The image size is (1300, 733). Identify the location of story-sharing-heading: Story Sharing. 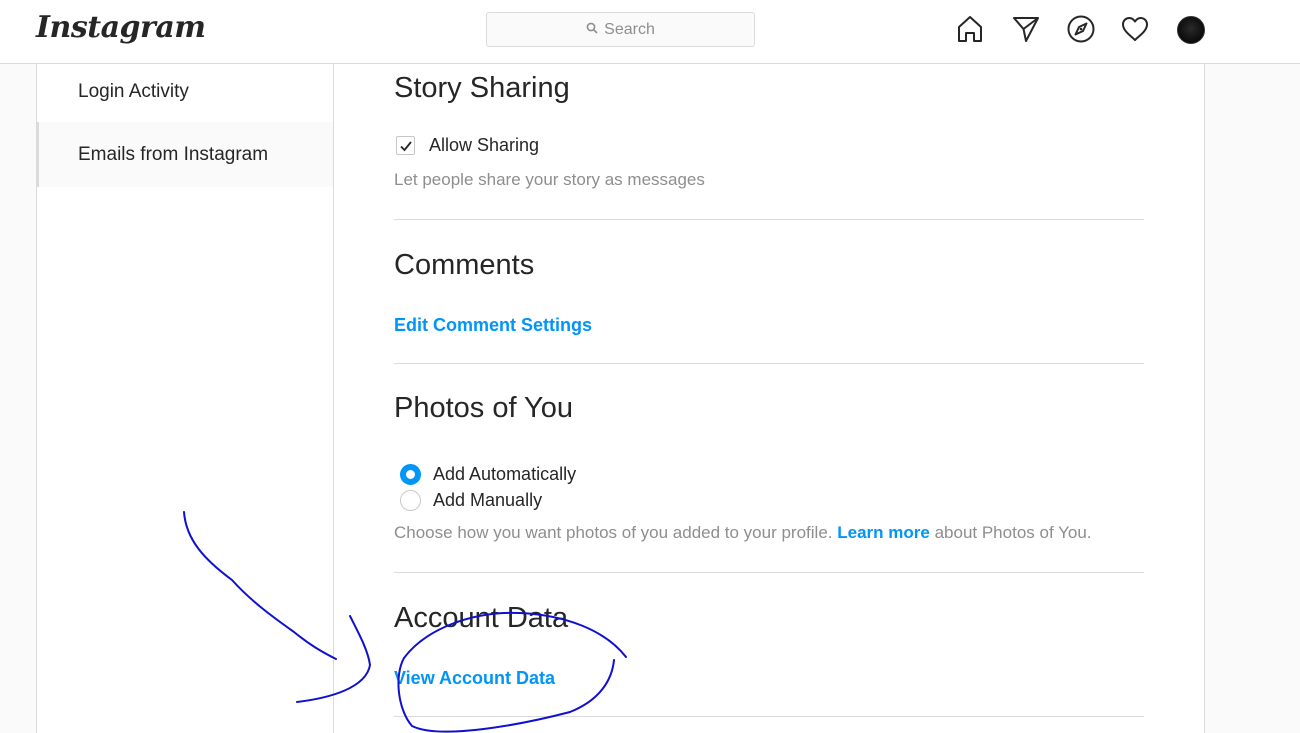
(482, 88).